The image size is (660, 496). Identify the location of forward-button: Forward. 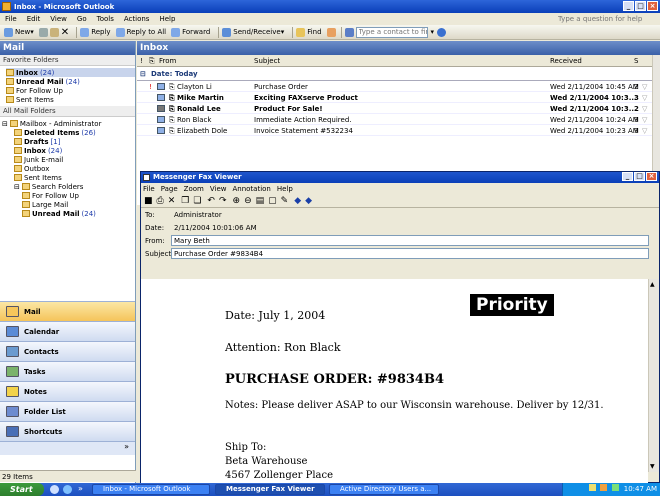
(190, 32).